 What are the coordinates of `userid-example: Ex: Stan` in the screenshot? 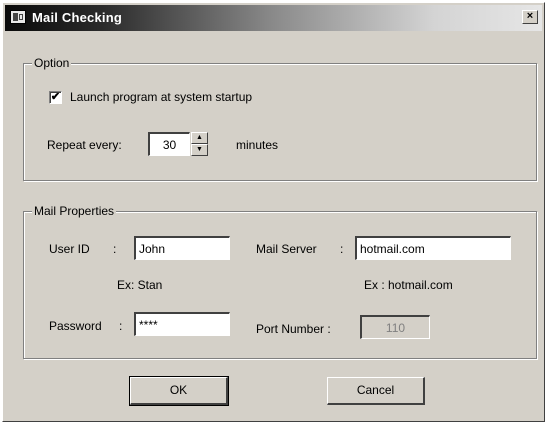 It's located at (140, 285).